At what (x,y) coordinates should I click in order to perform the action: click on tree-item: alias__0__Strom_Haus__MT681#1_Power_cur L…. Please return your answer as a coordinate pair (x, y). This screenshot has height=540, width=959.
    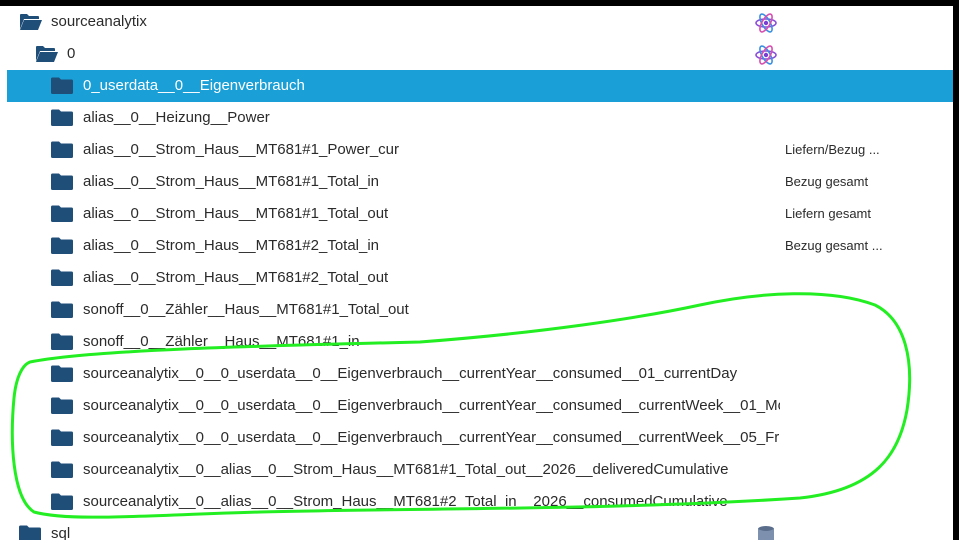
    Looking at the image, I should click on (476, 150).